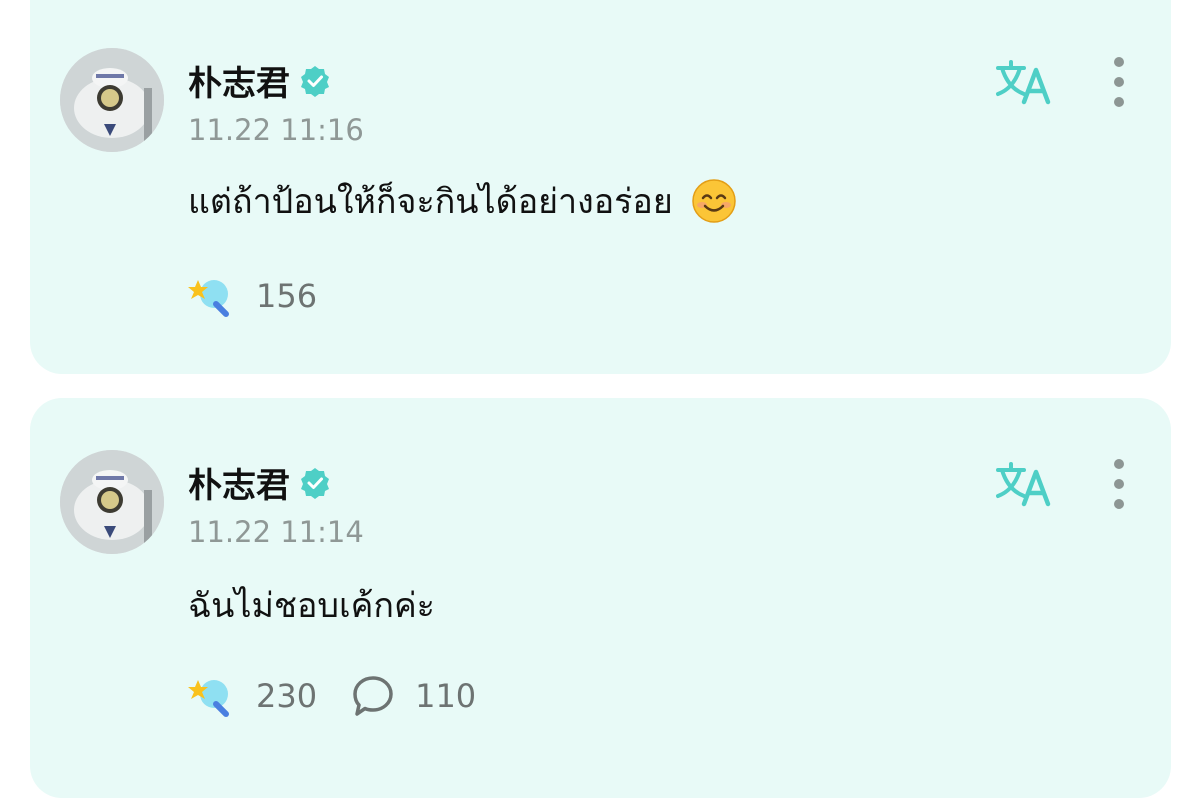 The height and width of the screenshot is (798, 1200). What do you see at coordinates (373, 696) in the screenshot?
I see `comment-bubble-icon` at bounding box center [373, 696].